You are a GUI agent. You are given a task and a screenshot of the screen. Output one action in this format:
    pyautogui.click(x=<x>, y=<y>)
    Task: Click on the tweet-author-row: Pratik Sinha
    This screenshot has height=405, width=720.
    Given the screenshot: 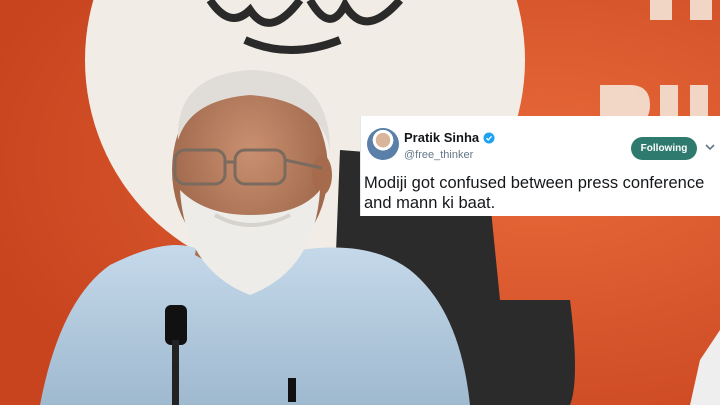 What is the action you would take?
    pyautogui.click(x=449, y=137)
    